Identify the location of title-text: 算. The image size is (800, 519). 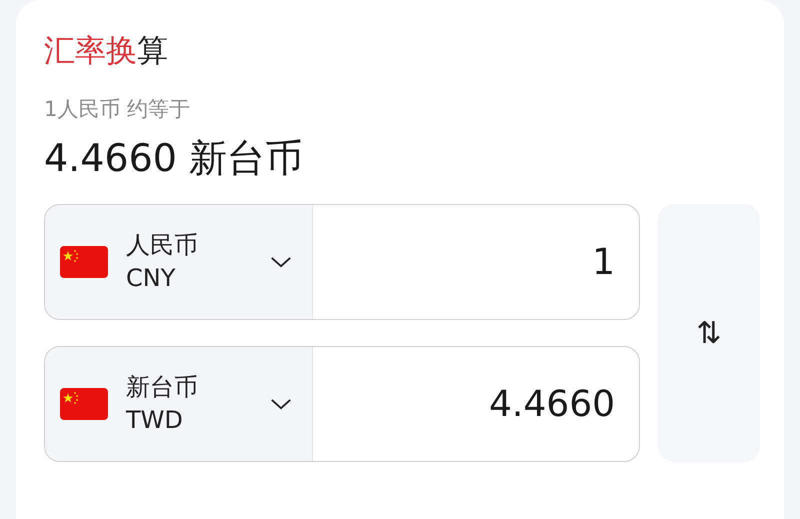
(152, 51).